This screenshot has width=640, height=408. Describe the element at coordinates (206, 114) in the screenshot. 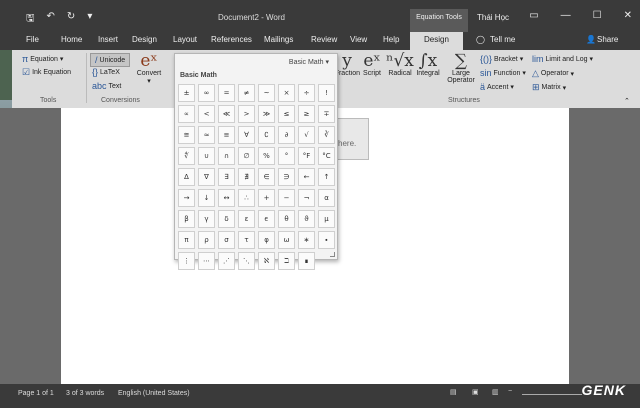

I see `symbol-button: <` at that location.